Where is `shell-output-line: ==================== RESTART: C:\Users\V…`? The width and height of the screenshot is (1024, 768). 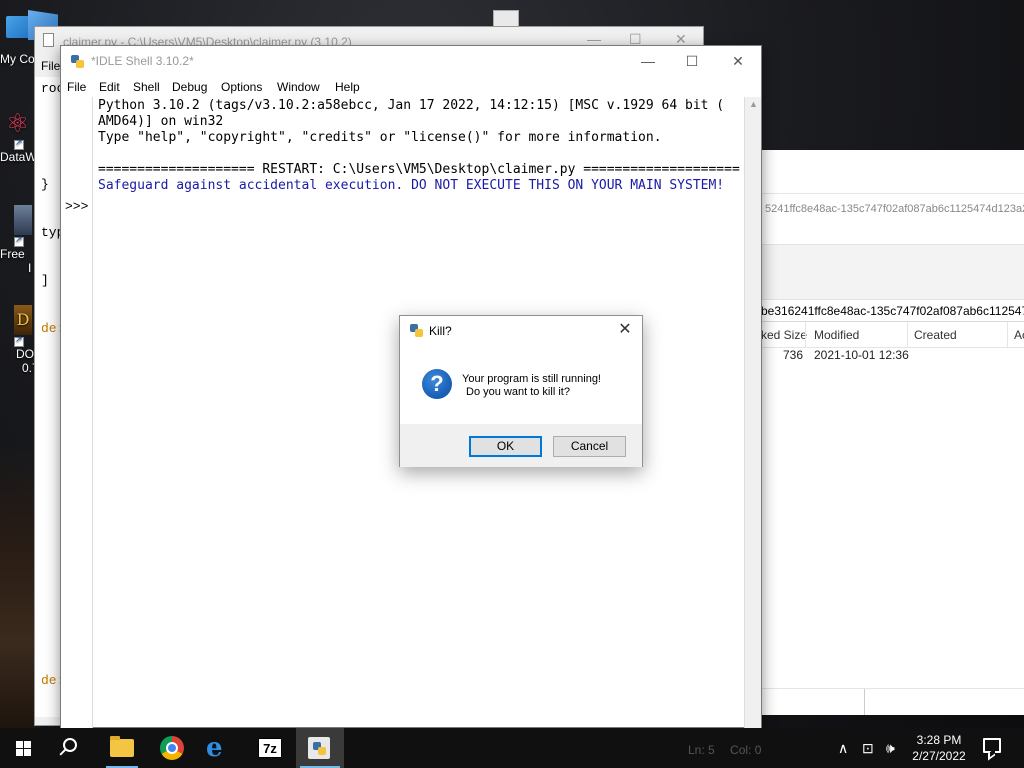 shell-output-line: ==================== RESTART: C:\Users\V… is located at coordinates (419, 169).